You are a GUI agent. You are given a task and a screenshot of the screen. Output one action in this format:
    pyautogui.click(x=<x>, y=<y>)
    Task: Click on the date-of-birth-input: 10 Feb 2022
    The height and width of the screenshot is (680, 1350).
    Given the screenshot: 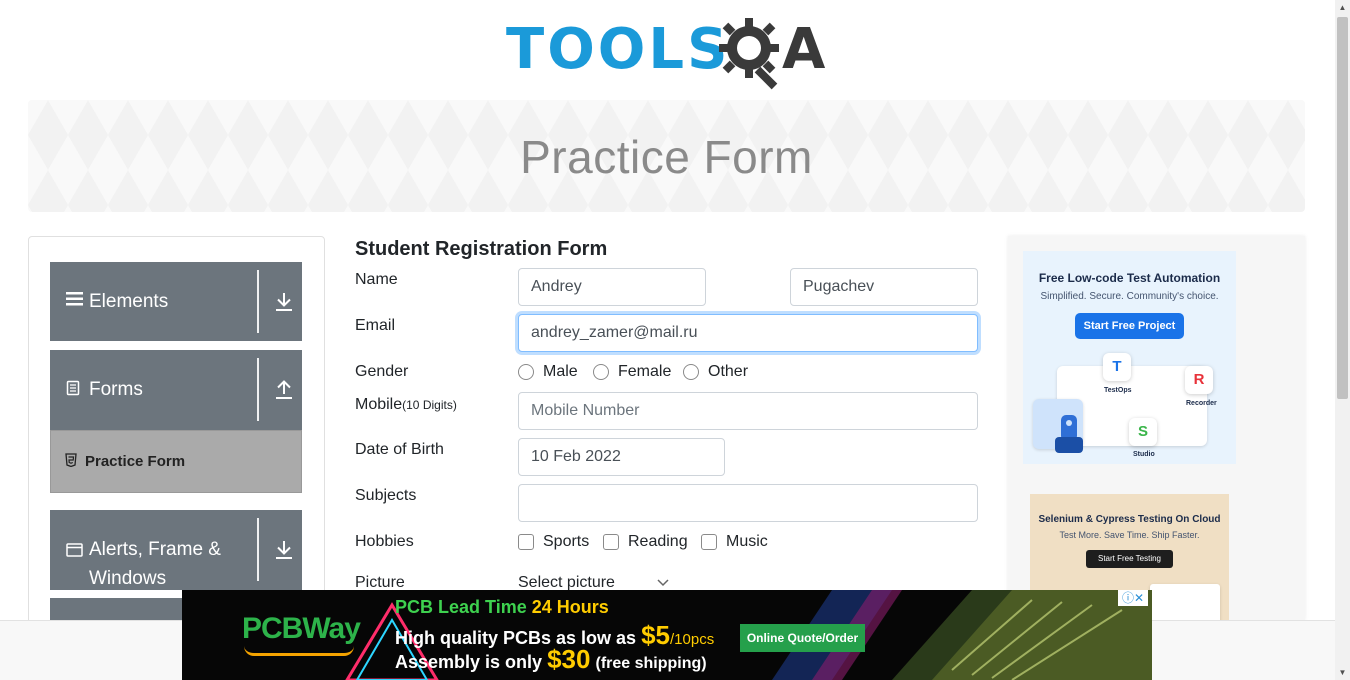 What is the action you would take?
    pyautogui.click(x=621, y=457)
    